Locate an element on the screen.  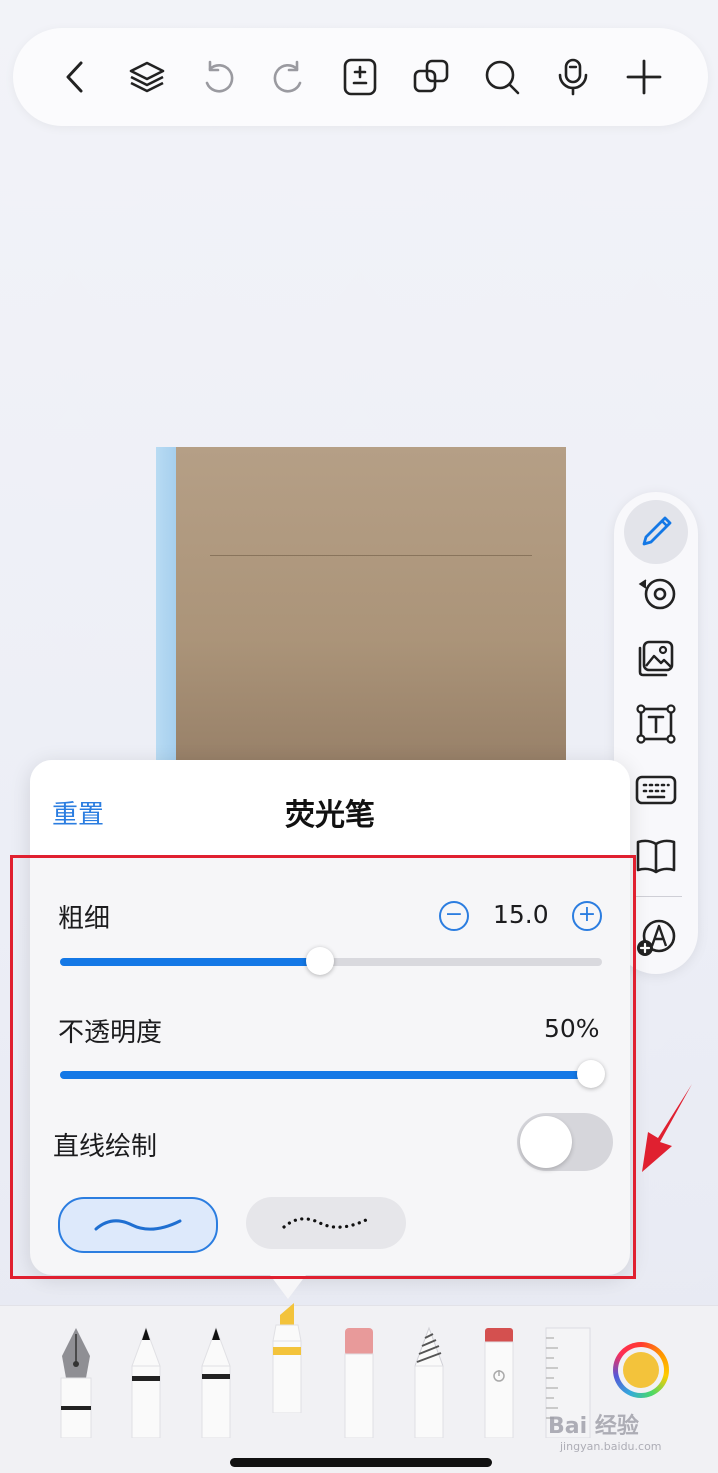
top-toolbar is located at coordinates (360, 77).